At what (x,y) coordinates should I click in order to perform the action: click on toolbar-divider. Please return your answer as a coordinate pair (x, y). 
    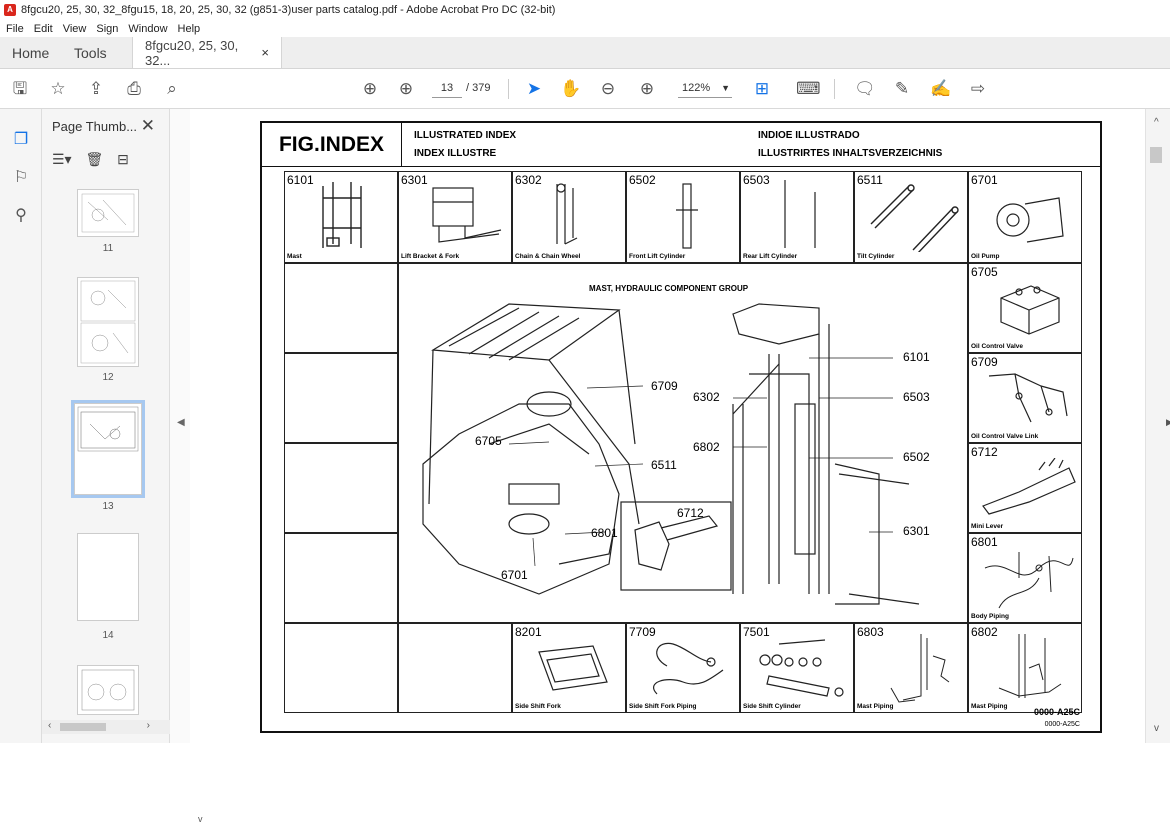
    Looking at the image, I should click on (834, 89).